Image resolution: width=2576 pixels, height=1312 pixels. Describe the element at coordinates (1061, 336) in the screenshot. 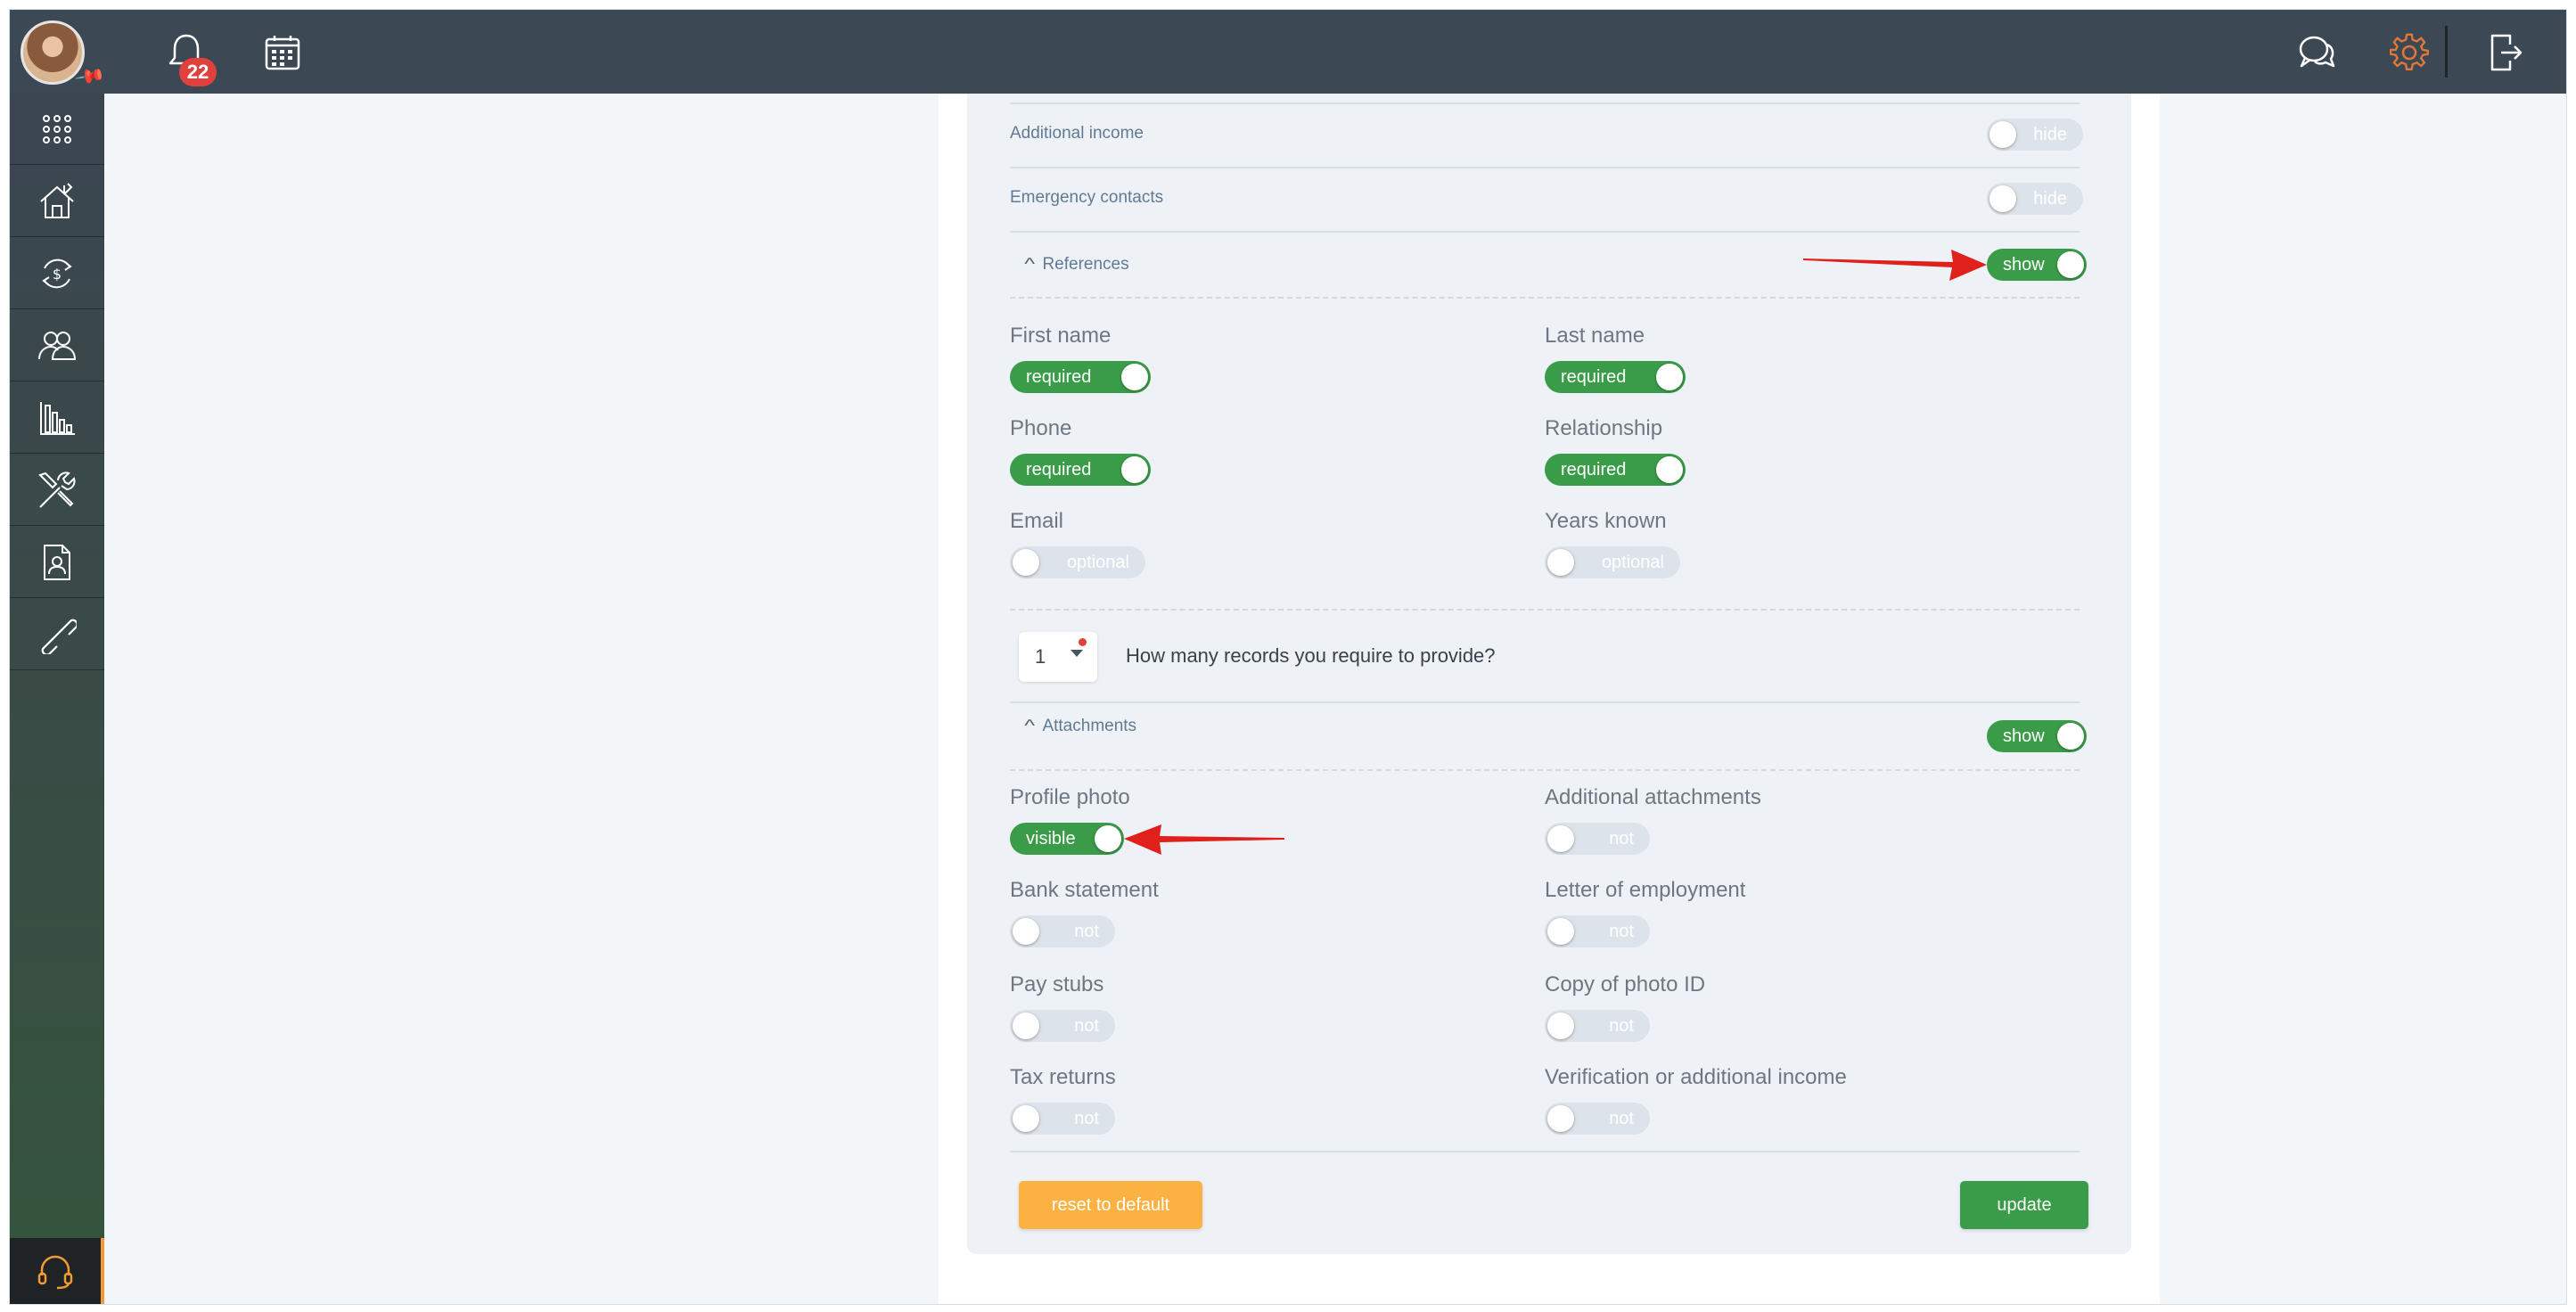

I see `first-name-label: First name` at that location.